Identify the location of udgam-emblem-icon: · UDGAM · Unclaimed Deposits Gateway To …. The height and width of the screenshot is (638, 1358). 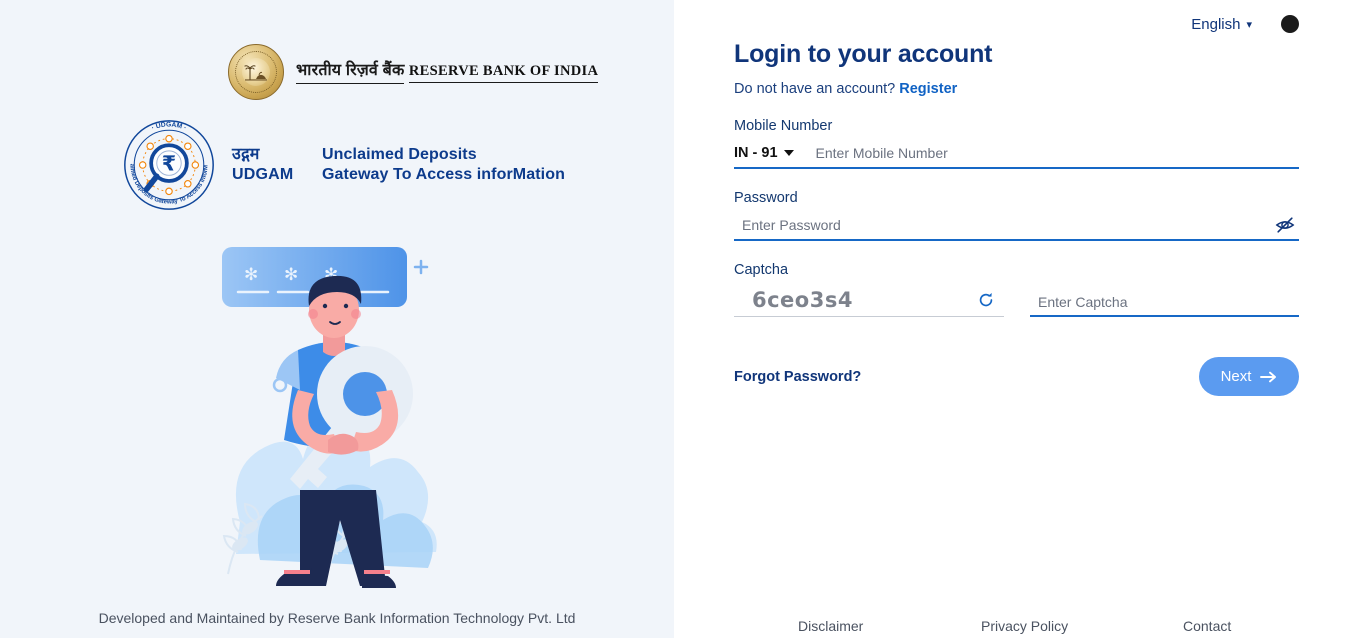
(168, 164).